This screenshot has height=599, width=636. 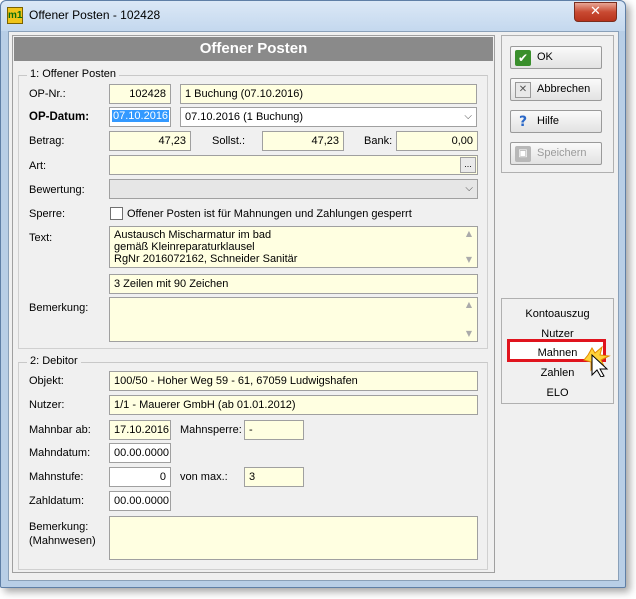 What do you see at coordinates (57, 501) in the screenshot?
I see `zahldatum-label: Zahldatum:` at bounding box center [57, 501].